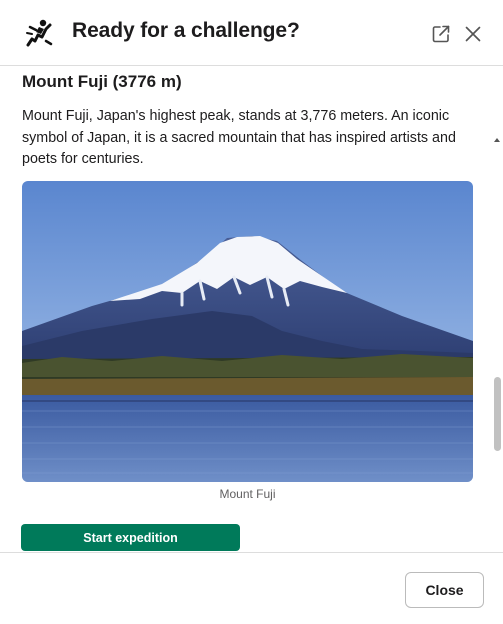 This screenshot has width=503, height=624. I want to click on open-external-button, so click(441, 34).